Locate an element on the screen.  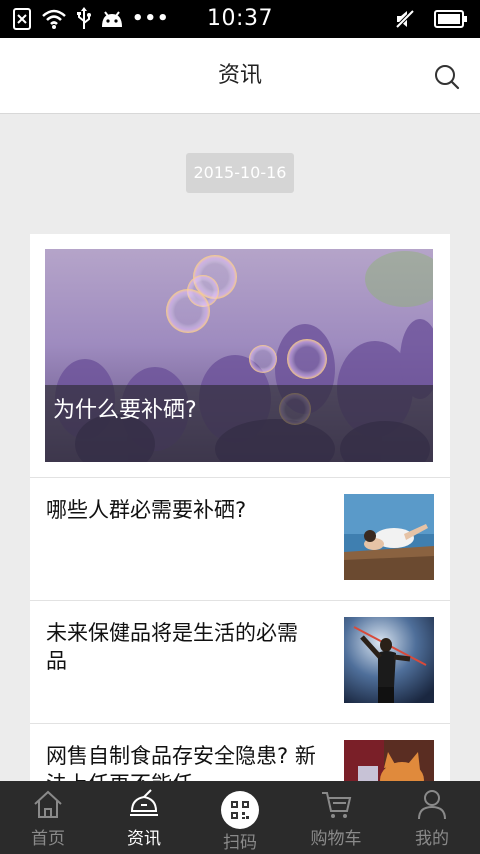
featured-article-title: 为什么要补硒? is located at coordinates (239, 423).